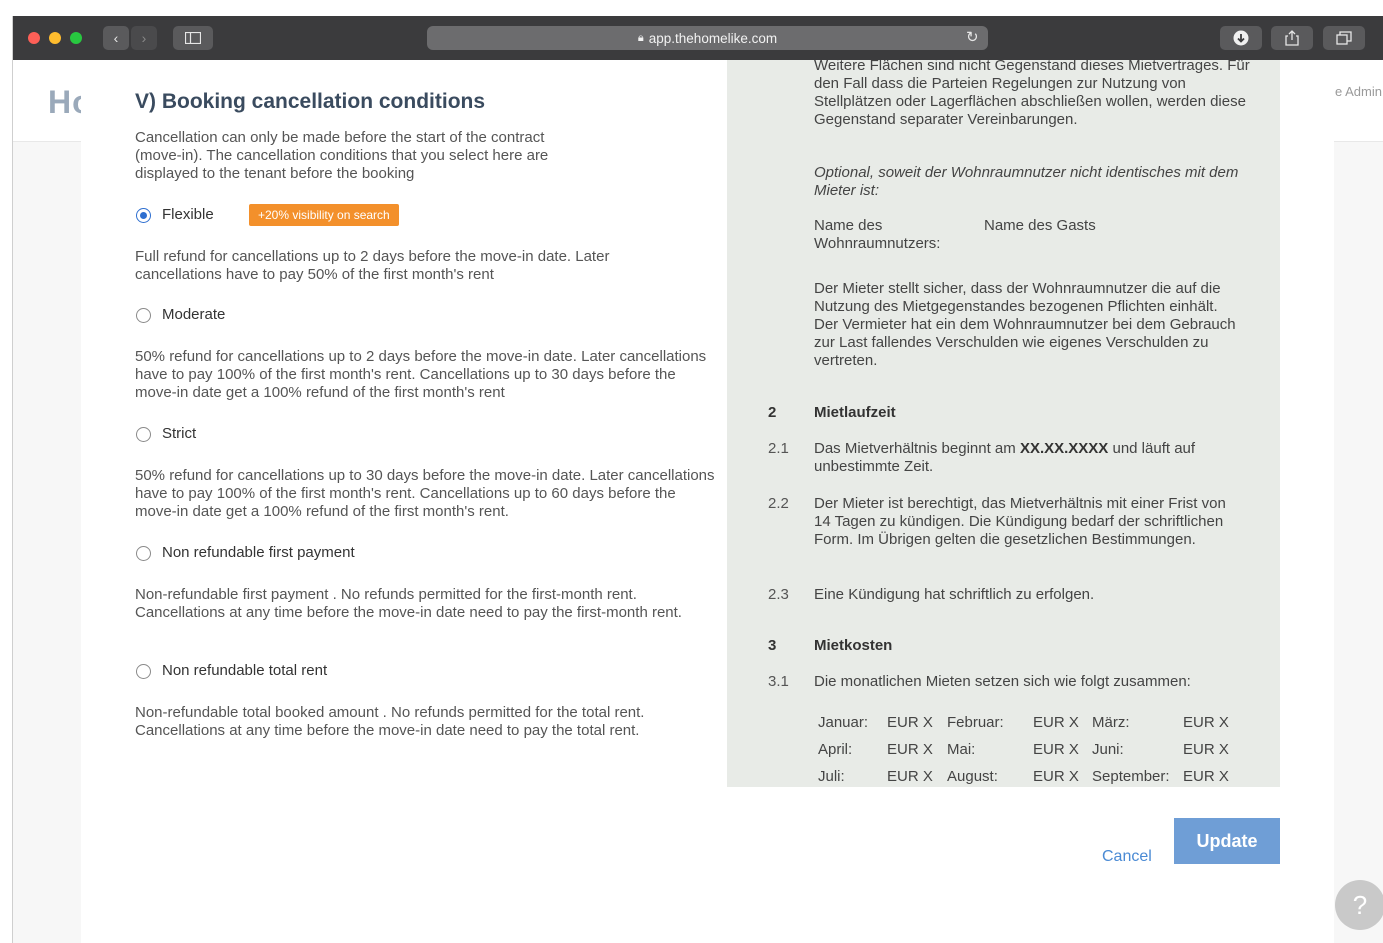 Image resolution: width=1383 pixels, height=943 pixels. I want to click on chevron-left-icon: ‹, so click(116, 38).